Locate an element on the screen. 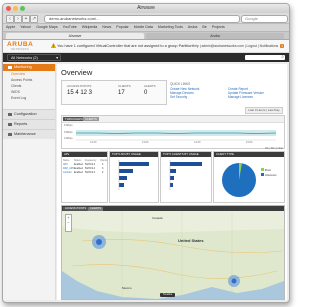 The height and width of the screenshot is (307, 320). throughput-panel-header: THROUGHPUT CLIENTS is located at coordinates (173, 119).